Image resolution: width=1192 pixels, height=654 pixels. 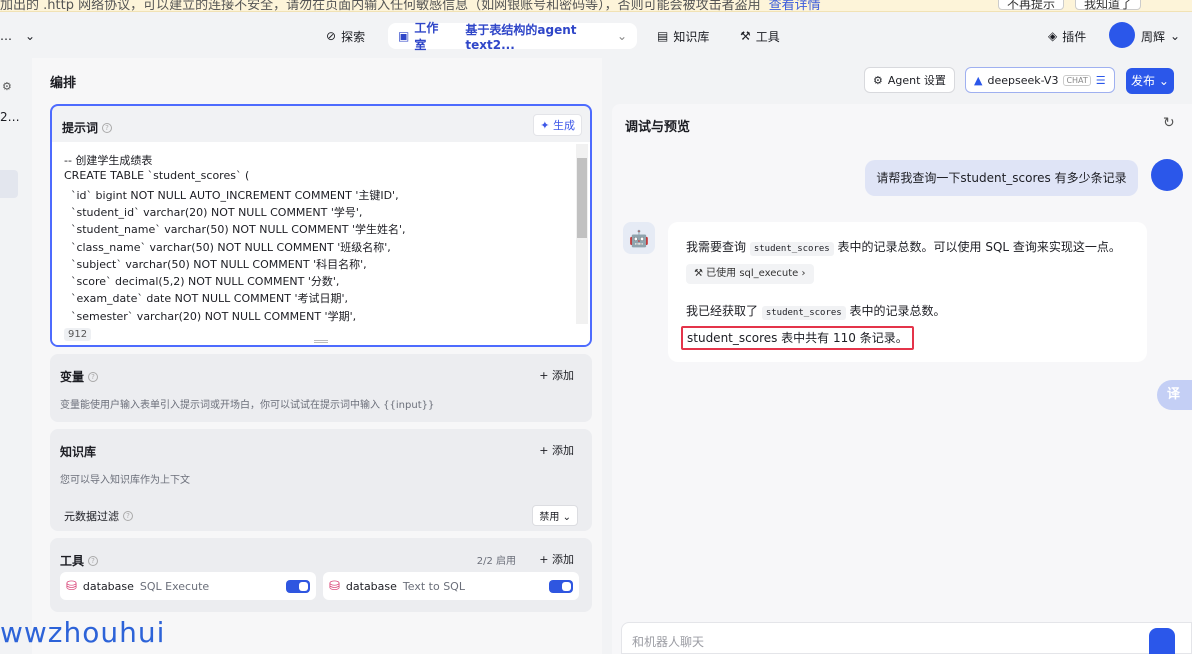 What do you see at coordinates (331, 36) in the screenshot?
I see `compass-icon: ⊘` at bounding box center [331, 36].